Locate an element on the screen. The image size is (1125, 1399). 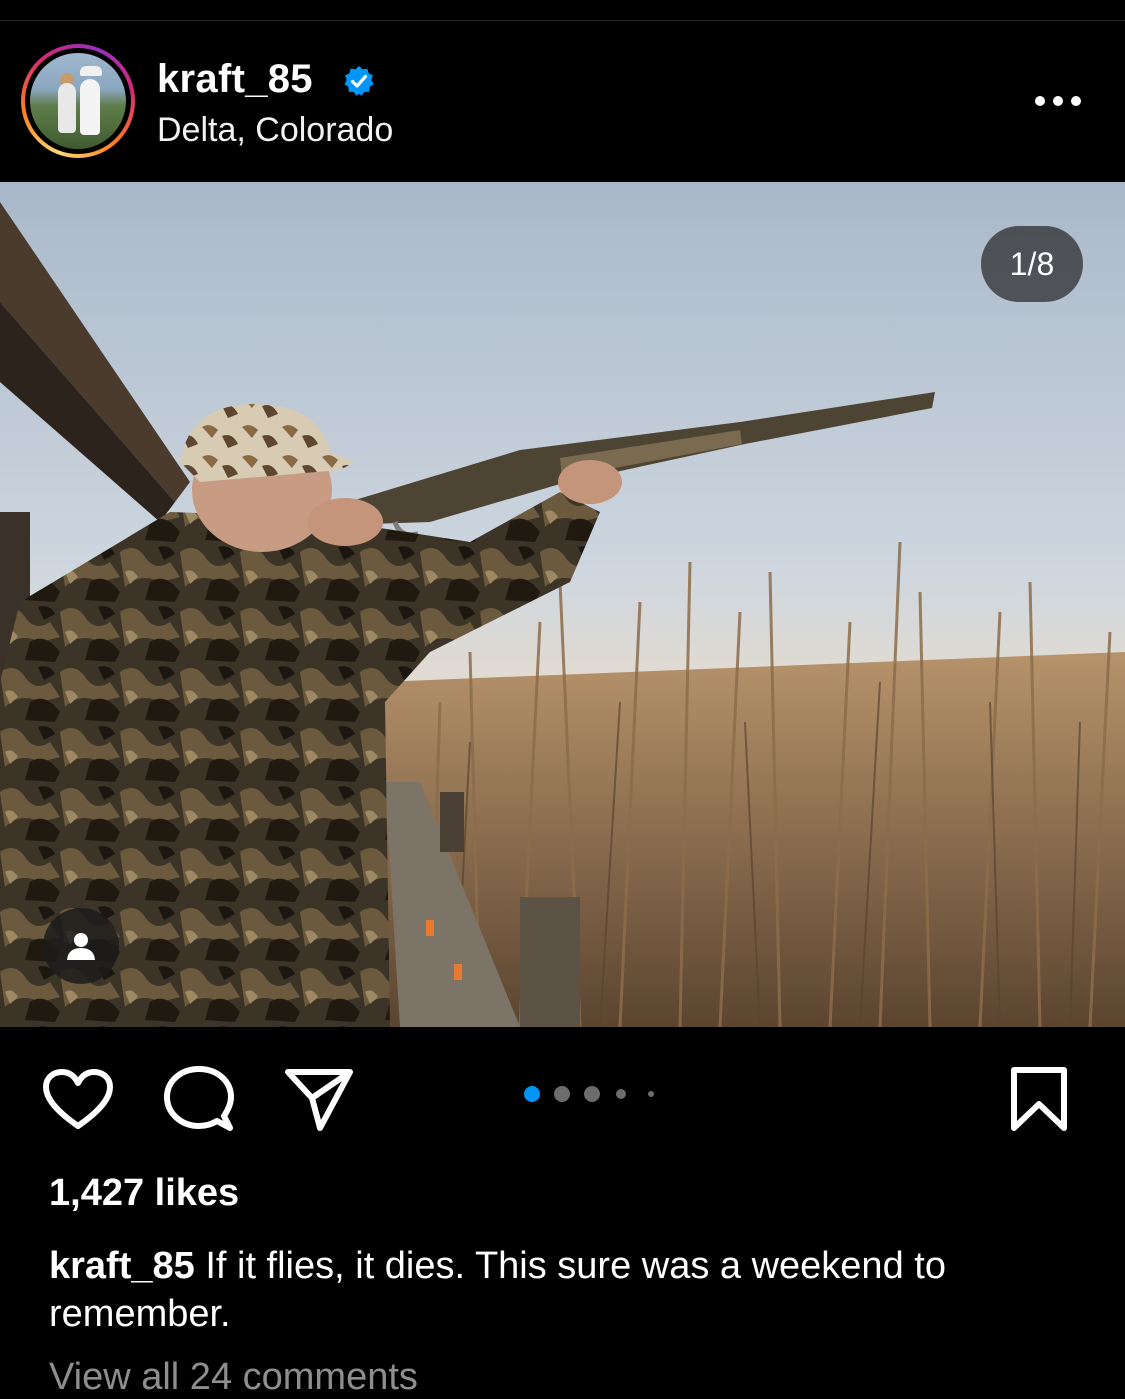
location-link: Delta, Colorado is located at coordinates (275, 130).